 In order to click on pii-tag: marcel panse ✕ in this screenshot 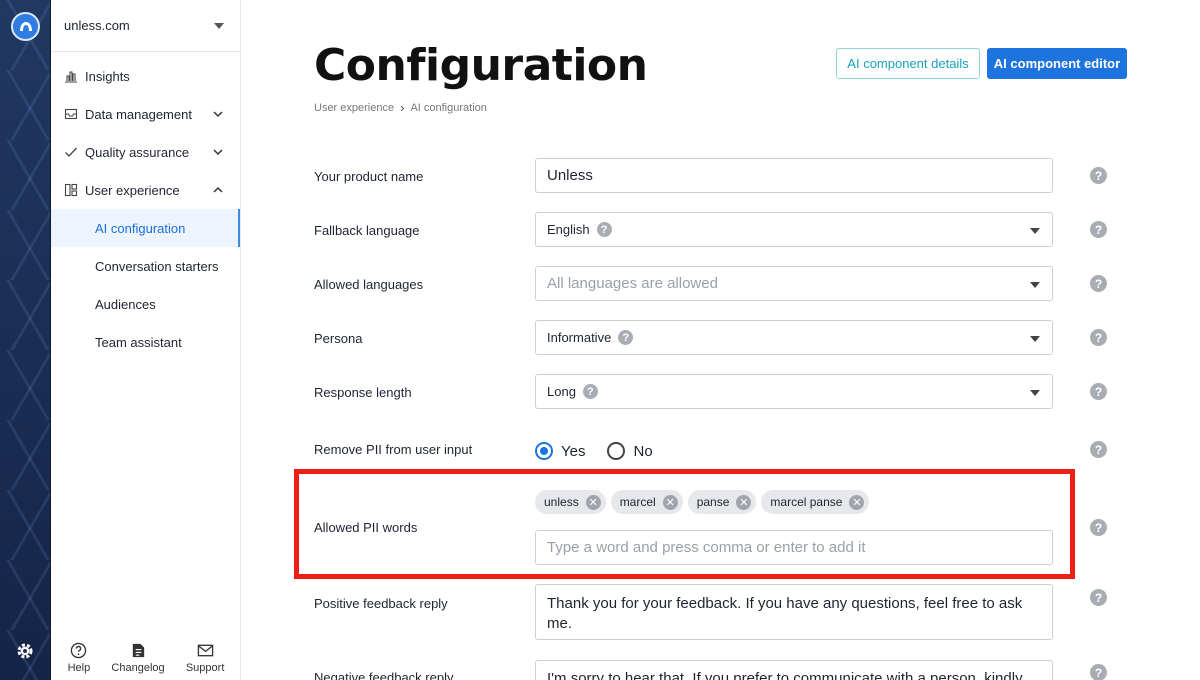, I will do `click(815, 502)`.